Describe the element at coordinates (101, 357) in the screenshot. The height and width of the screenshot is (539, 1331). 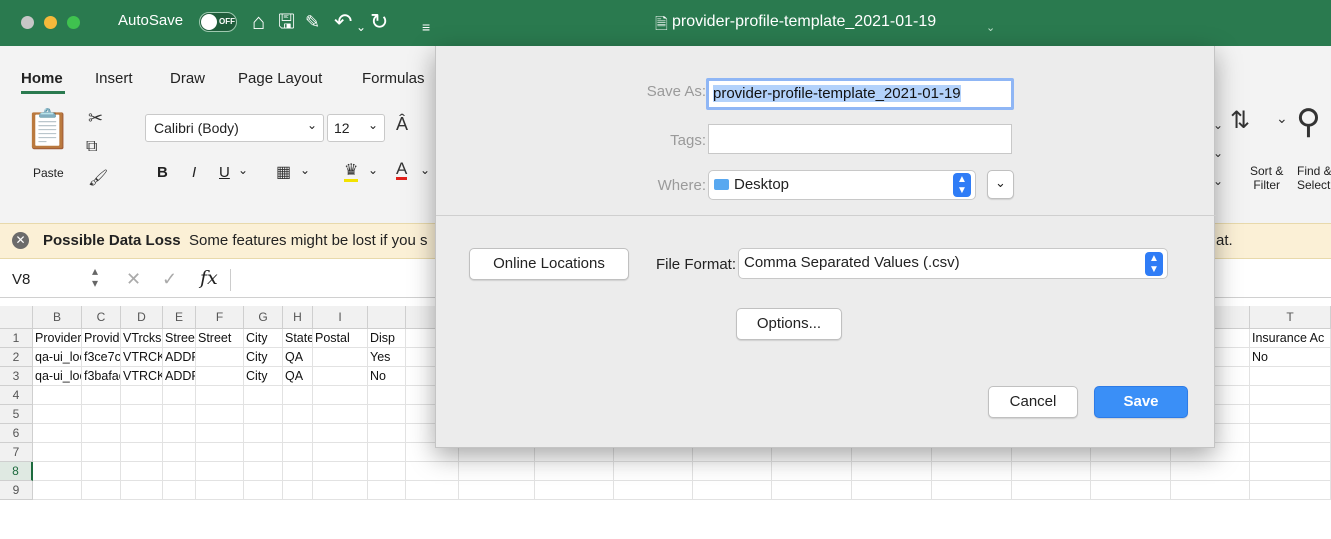
I see `table-cell: f3ce7ca2` at that location.